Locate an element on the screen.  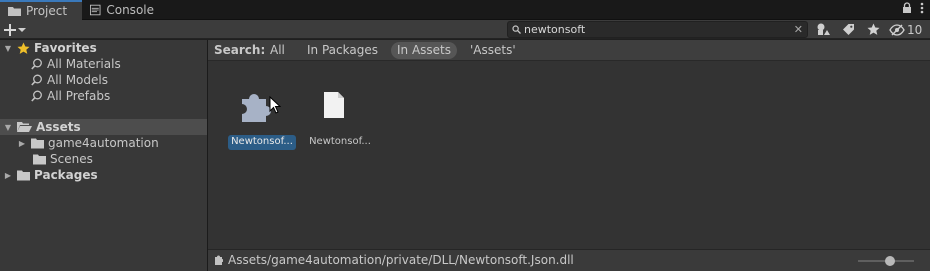
tab-project: Project is located at coordinates (41, 10).